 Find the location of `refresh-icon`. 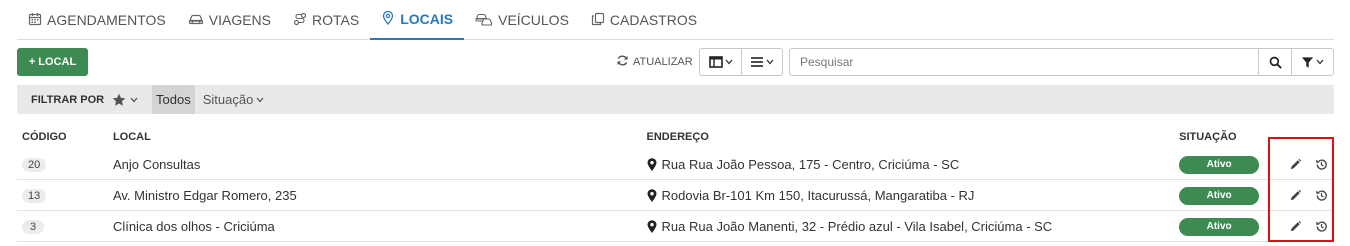

refresh-icon is located at coordinates (622, 62).